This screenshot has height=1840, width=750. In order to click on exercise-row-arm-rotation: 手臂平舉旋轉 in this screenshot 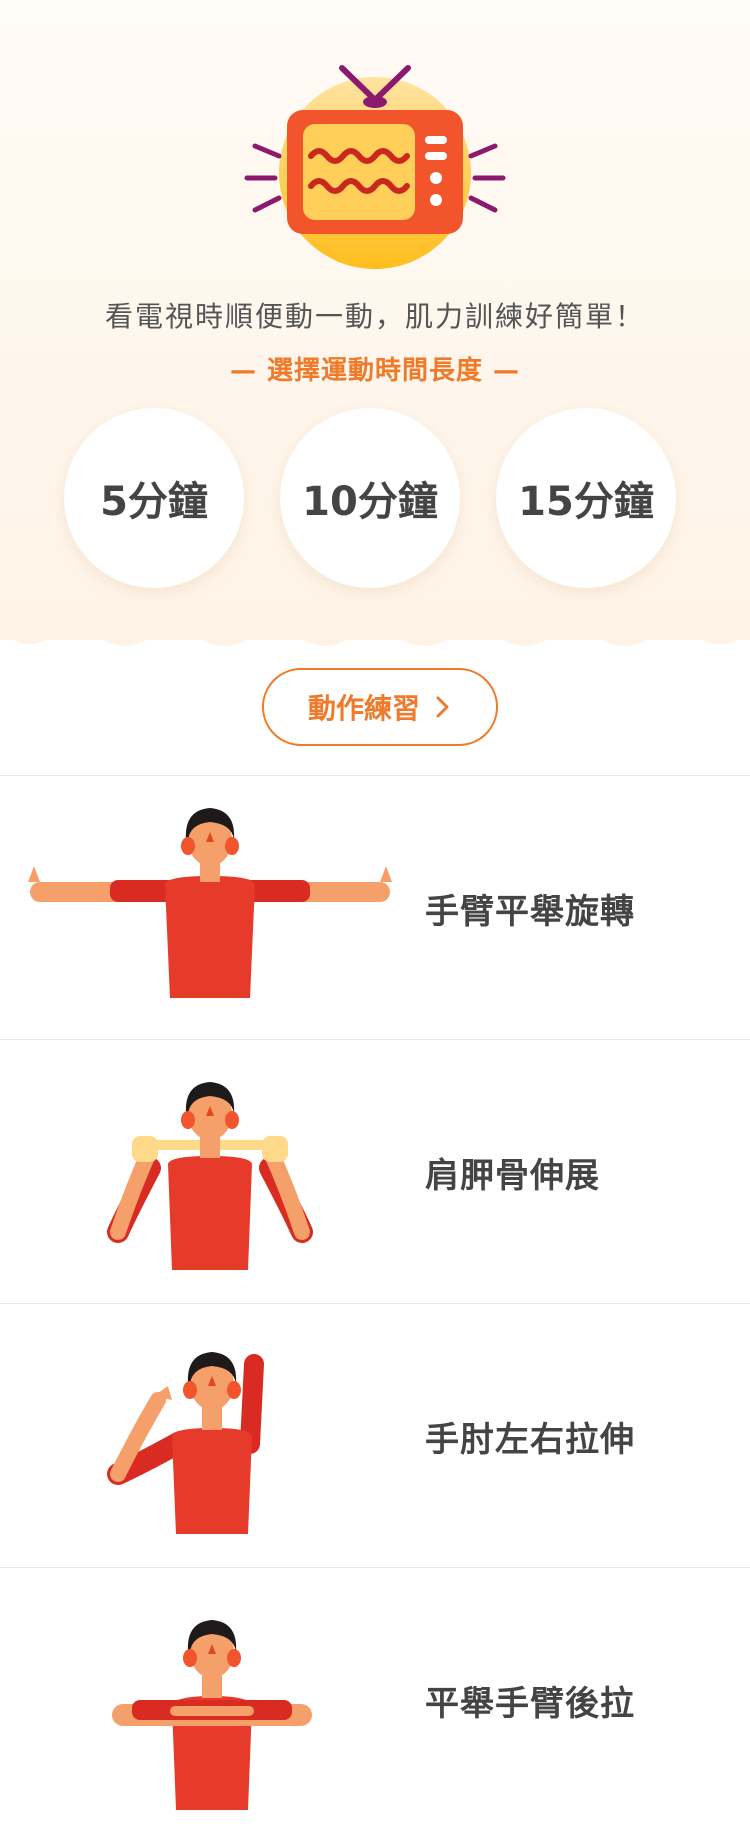, I will do `click(375, 907)`.